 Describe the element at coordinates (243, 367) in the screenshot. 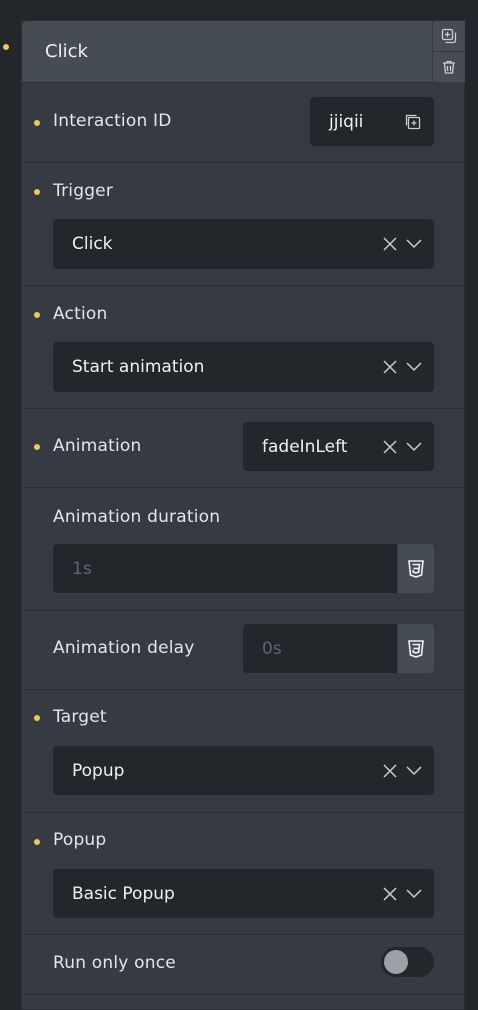

I see `action-select: Start animation` at that location.